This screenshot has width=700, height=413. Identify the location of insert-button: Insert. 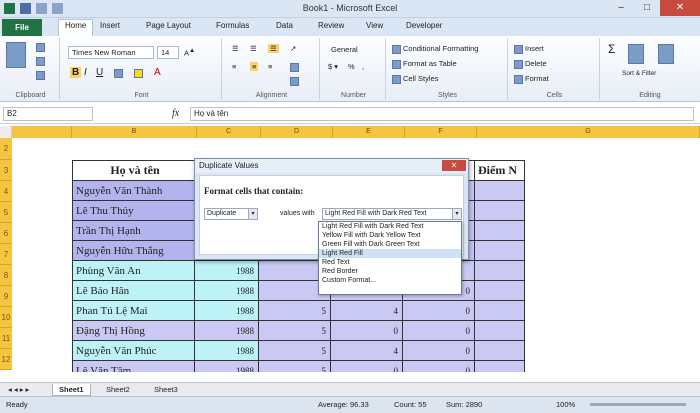
(529, 49).